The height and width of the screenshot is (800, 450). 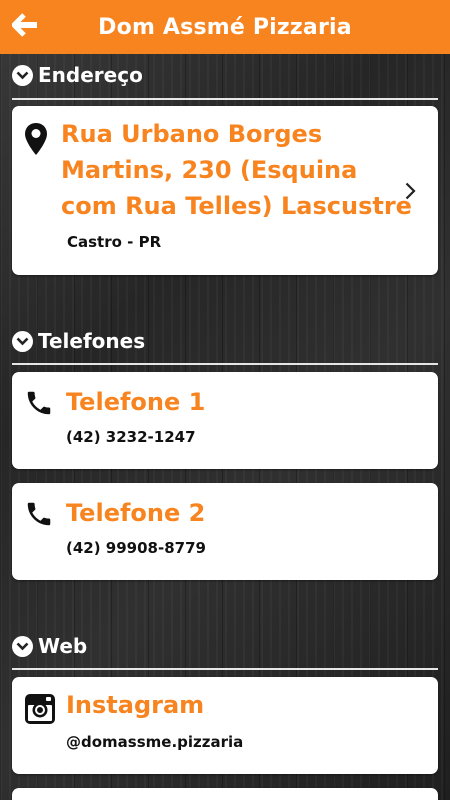 I want to click on section-label: Telefones, so click(x=92, y=341).